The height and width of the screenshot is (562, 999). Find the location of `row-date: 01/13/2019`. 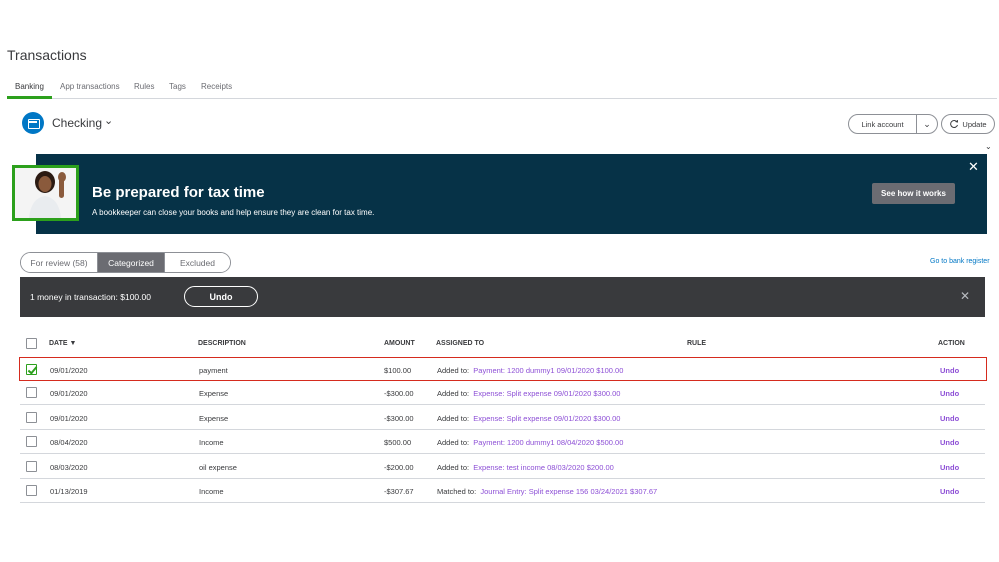

row-date: 01/13/2019 is located at coordinates (69, 491).